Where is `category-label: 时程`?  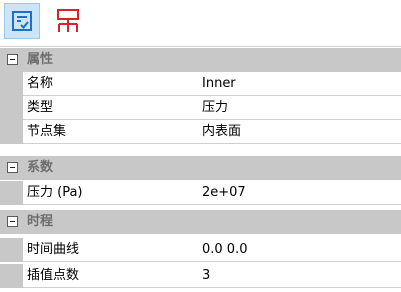 category-label: 时程 is located at coordinates (40, 221).